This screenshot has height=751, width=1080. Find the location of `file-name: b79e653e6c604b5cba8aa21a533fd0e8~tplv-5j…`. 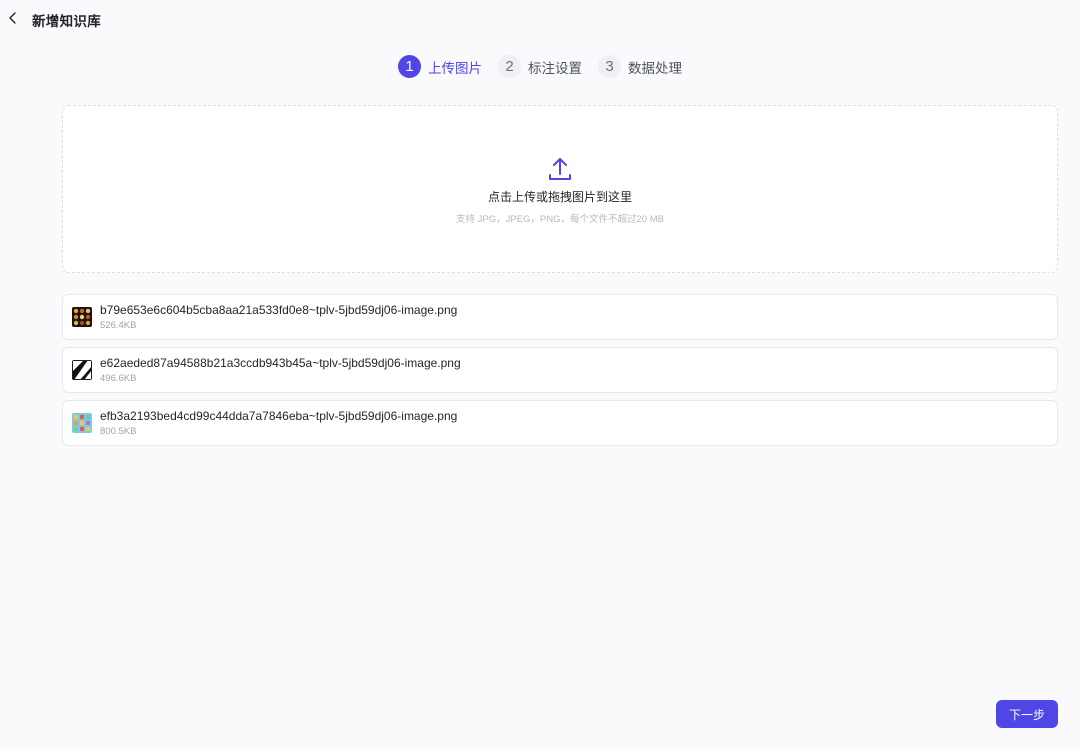

file-name: b79e653e6c604b5cba8aa21a533fd0e8~tplv-5j… is located at coordinates (279, 309).